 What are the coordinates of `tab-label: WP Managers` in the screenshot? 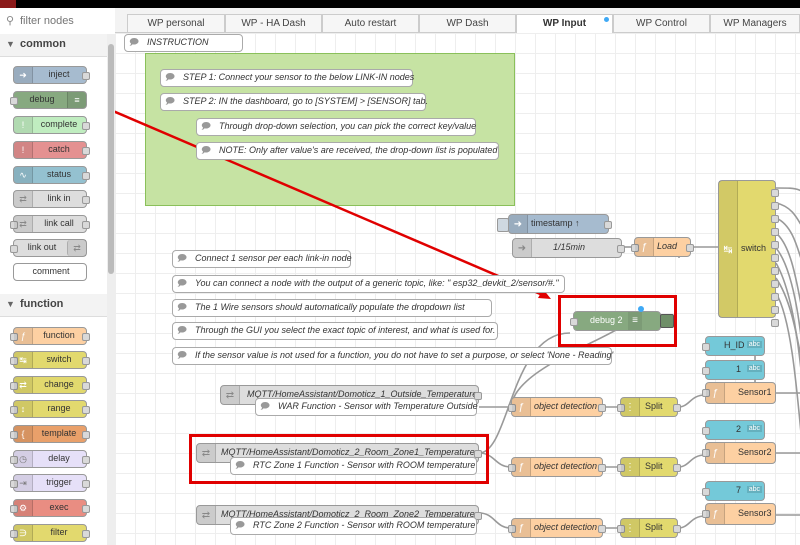 It's located at (755, 23).